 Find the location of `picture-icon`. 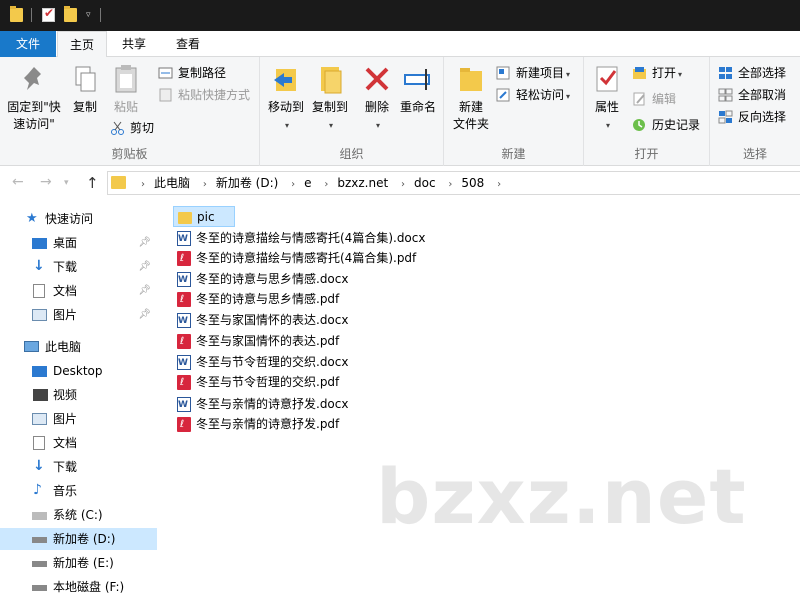

picture-icon is located at coordinates (39, 315).